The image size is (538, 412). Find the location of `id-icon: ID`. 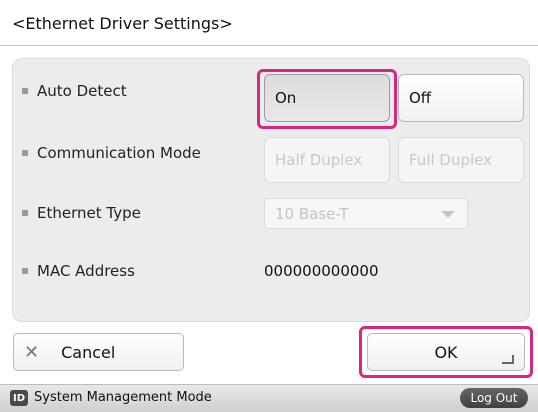

id-icon: ID is located at coordinates (19, 398).